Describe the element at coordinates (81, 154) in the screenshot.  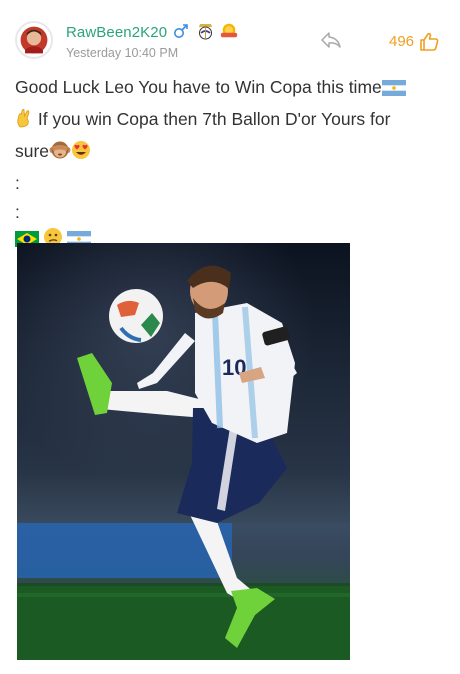
I see `heart-eyes-emoji` at that location.